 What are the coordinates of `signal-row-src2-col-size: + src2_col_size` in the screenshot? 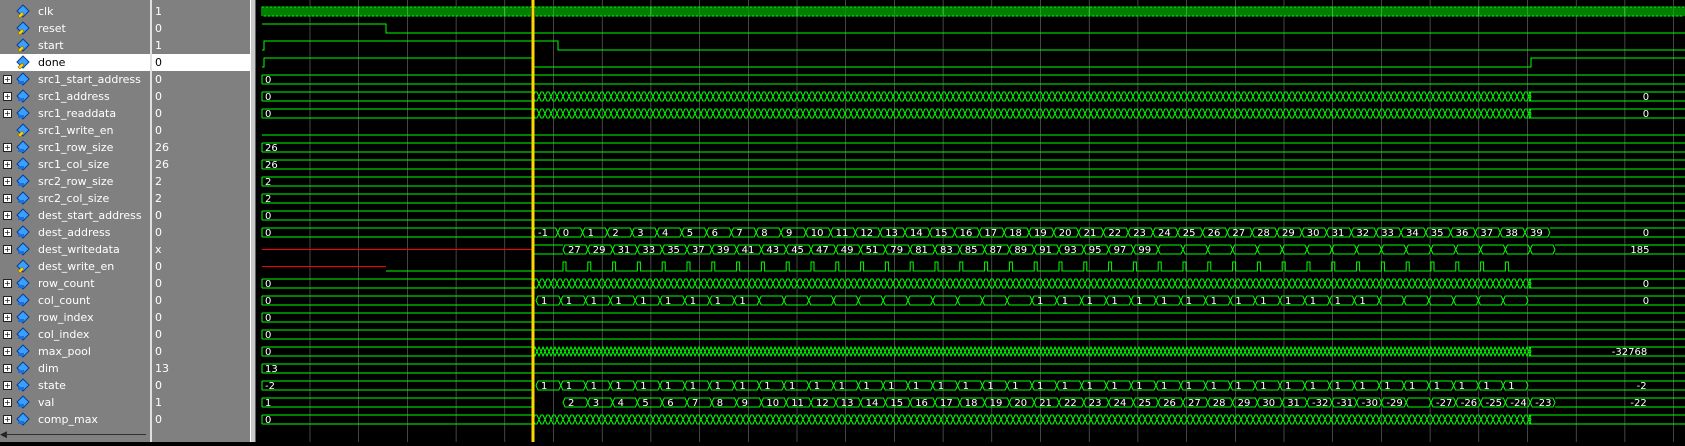 It's located at (75, 198).